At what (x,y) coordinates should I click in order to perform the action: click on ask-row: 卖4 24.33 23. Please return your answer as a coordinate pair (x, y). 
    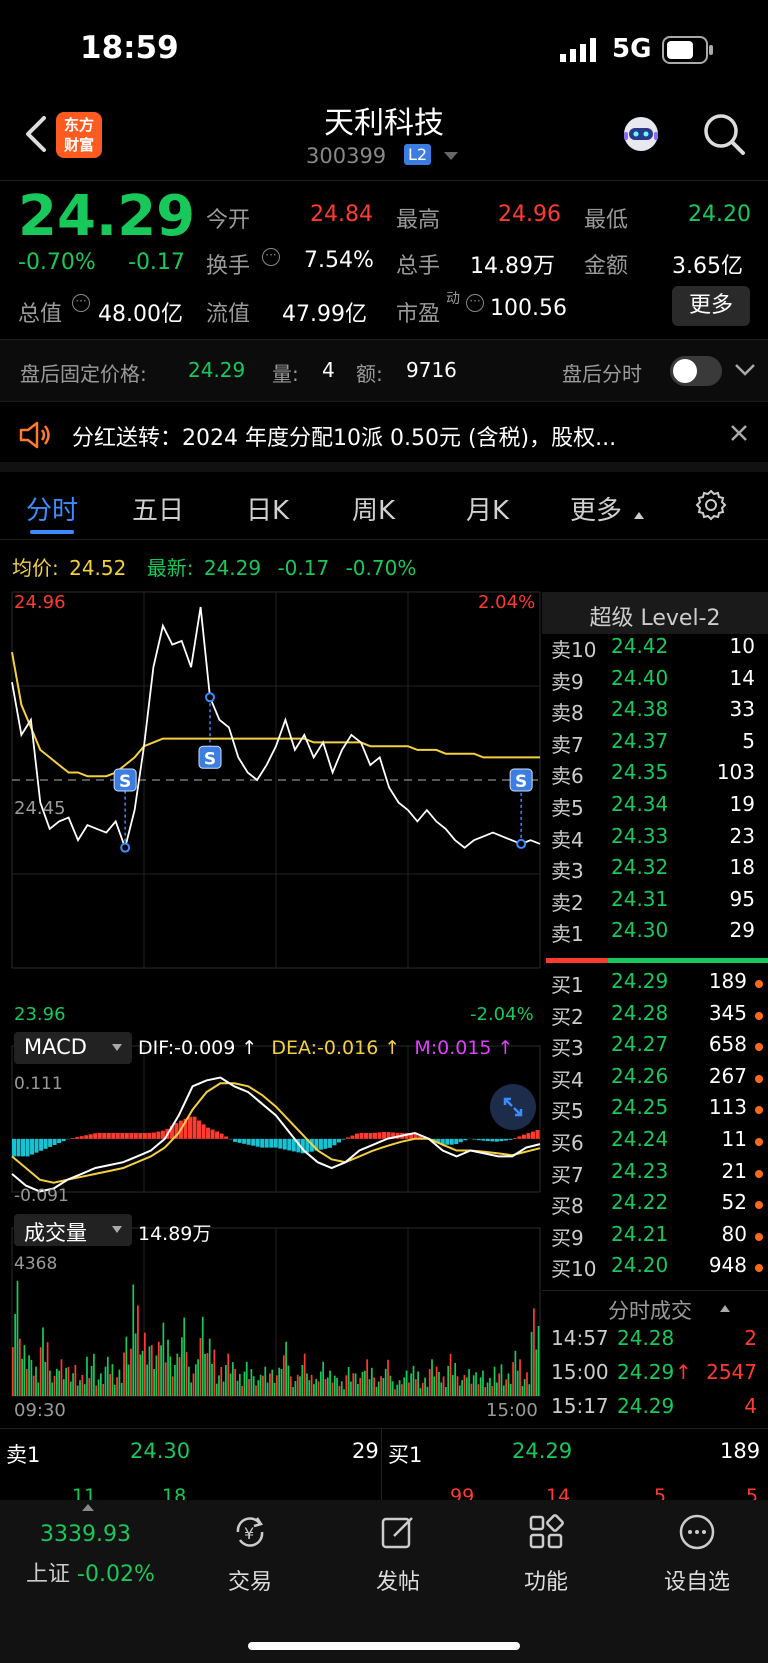
    Looking at the image, I should click on (658, 839).